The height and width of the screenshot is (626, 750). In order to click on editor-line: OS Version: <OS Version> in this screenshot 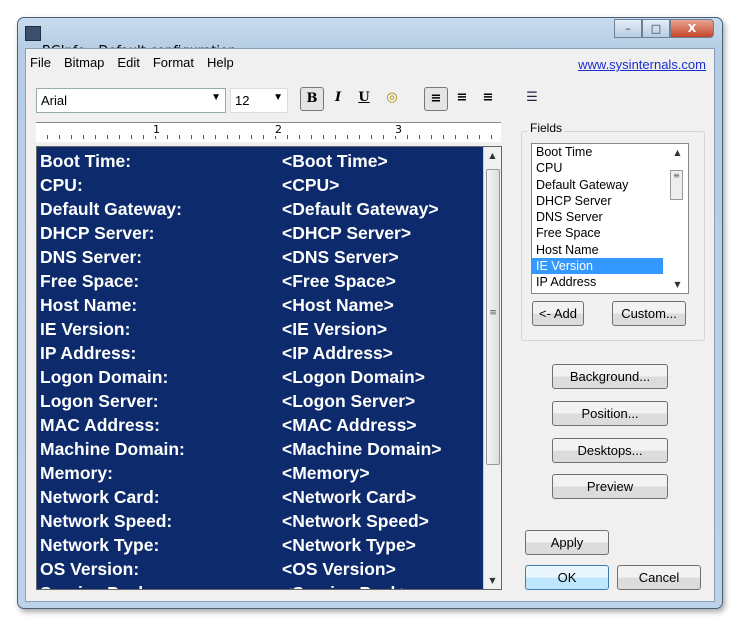, I will do `click(218, 571)`.